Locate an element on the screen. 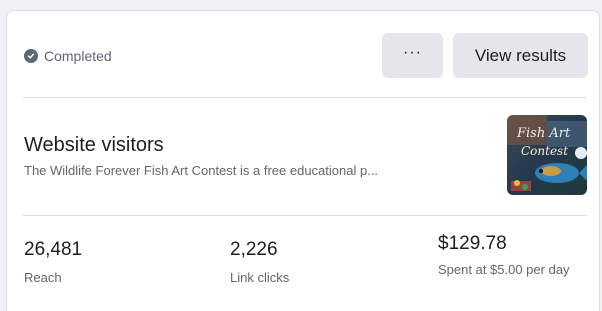 Image resolution: width=602 pixels, height=311 pixels. reach-metric: 26,481 Reach is located at coordinates (114, 263).